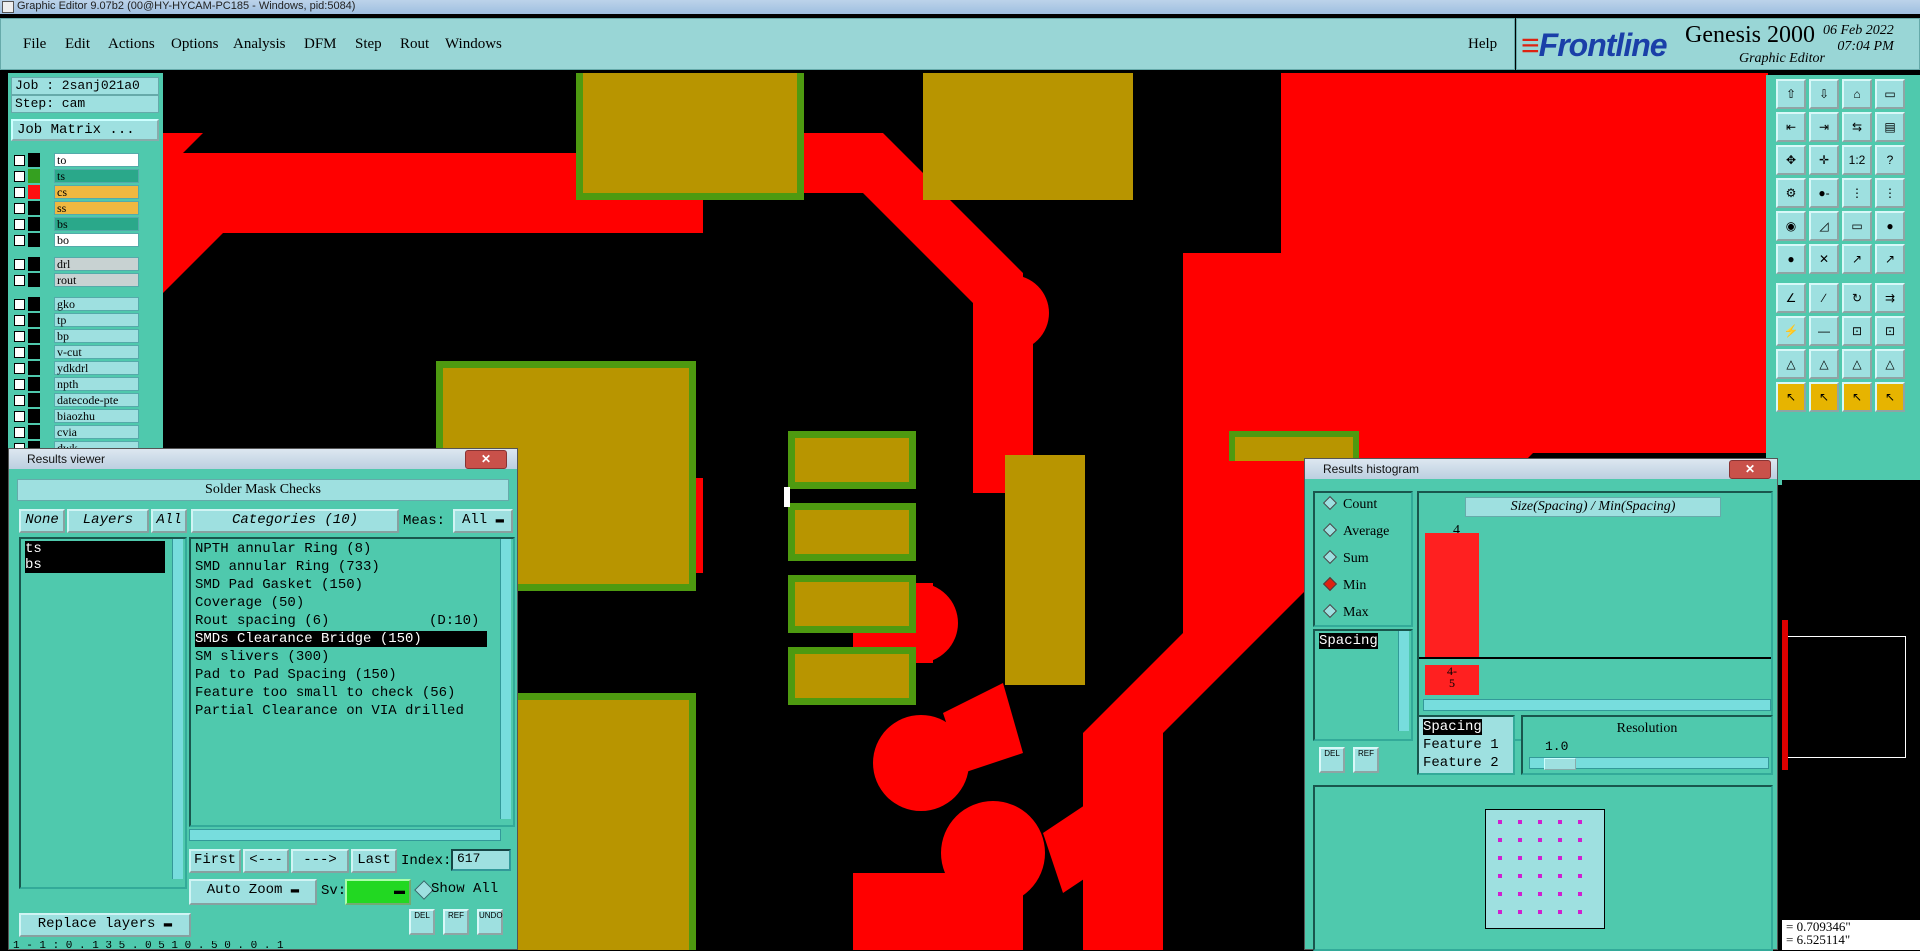 The height and width of the screenshot is (951, 1920). Describe the element at coordinates (1824, 331) in the screenshot. I see `segment-icon: —` at that location.